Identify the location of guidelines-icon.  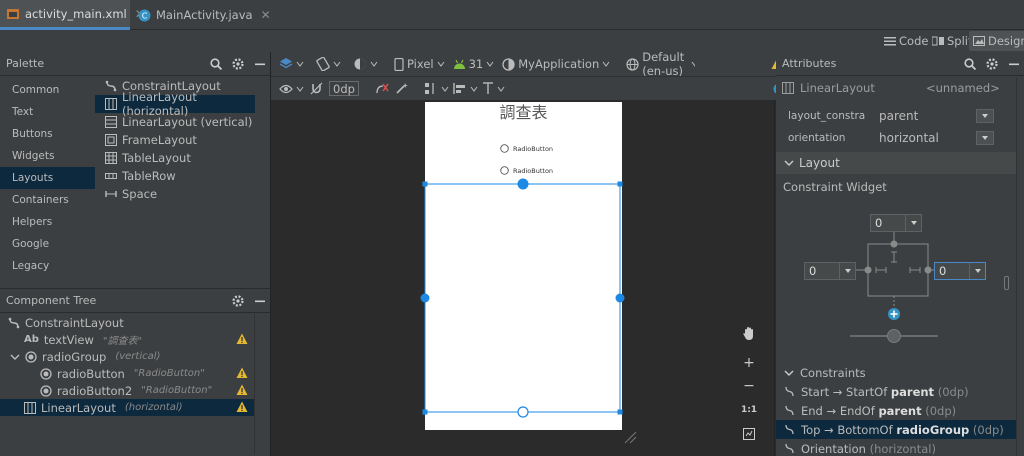
(493, 88).